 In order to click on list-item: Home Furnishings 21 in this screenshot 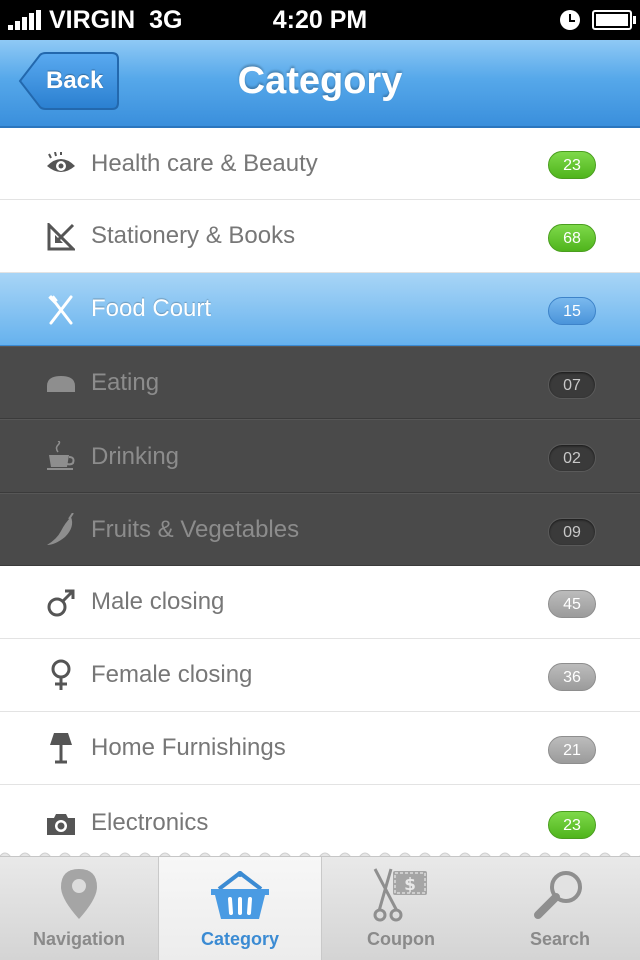, I will do `click(320, 748)`.